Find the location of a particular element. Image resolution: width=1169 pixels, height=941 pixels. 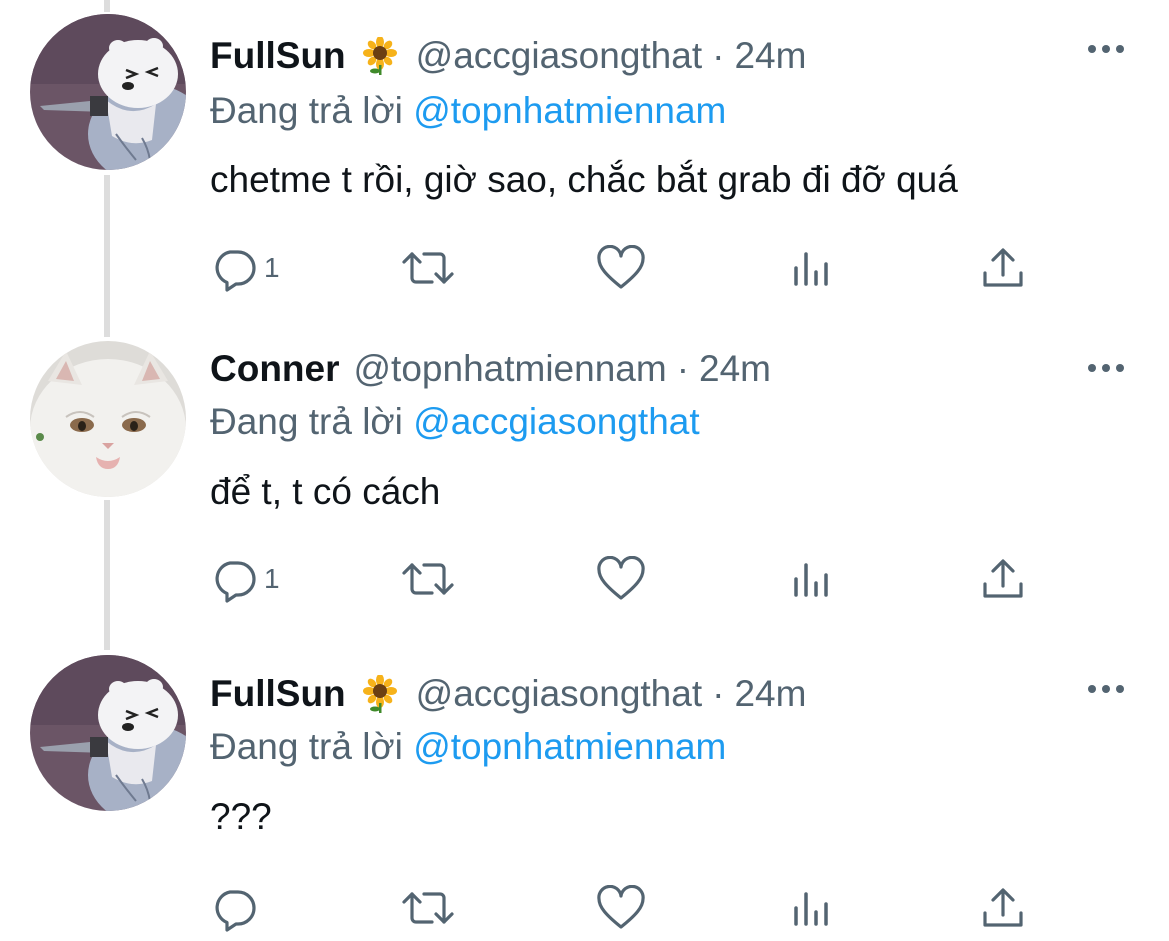

replying-to: Đang trả lời @accgiasongthat is located at coordinates (455, 422).